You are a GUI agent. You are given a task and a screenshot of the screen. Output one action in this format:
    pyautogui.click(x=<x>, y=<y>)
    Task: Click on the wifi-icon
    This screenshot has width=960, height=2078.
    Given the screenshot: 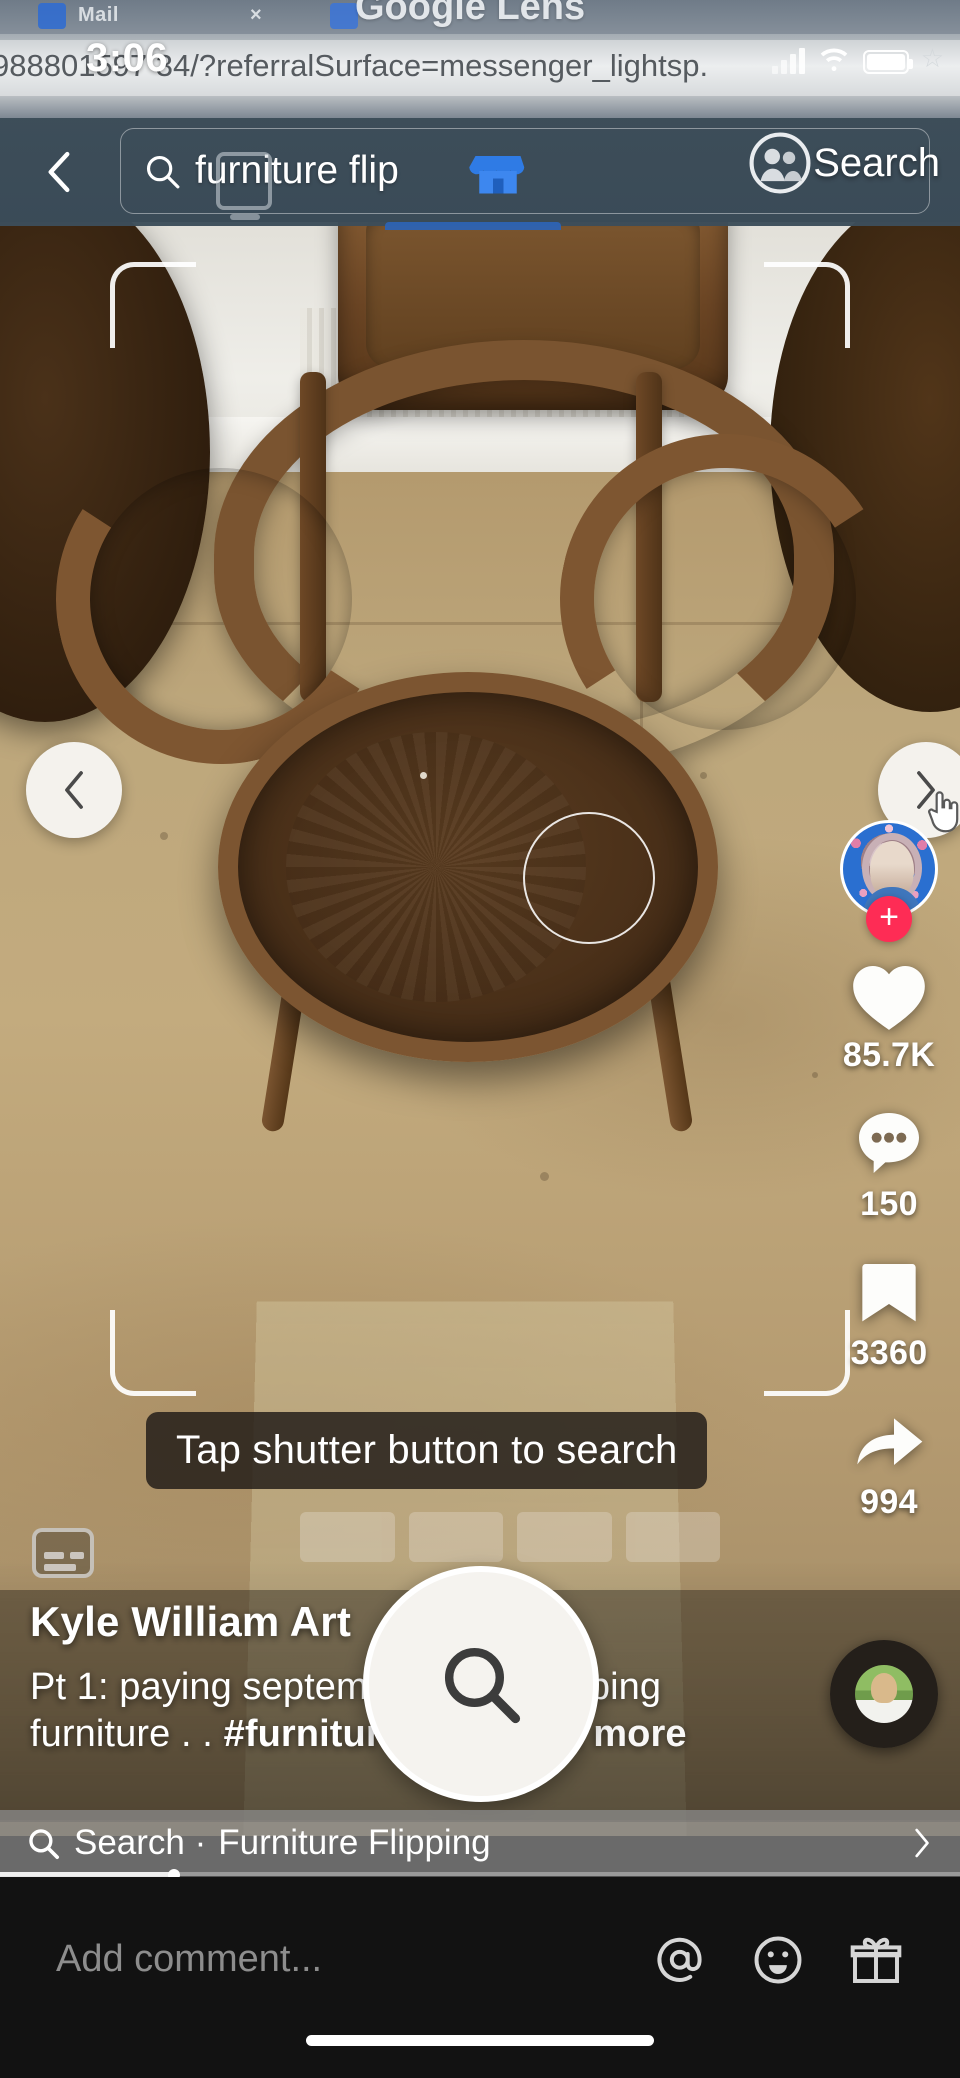 What is the action you would take?
    pyautogui.click(x=834, y=60)
    